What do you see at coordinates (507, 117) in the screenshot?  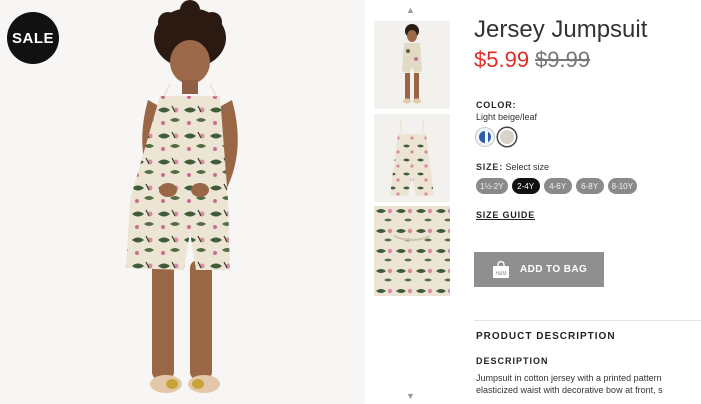 I see `color-name: Light beige/leaf` at bounding box center [507, 117].